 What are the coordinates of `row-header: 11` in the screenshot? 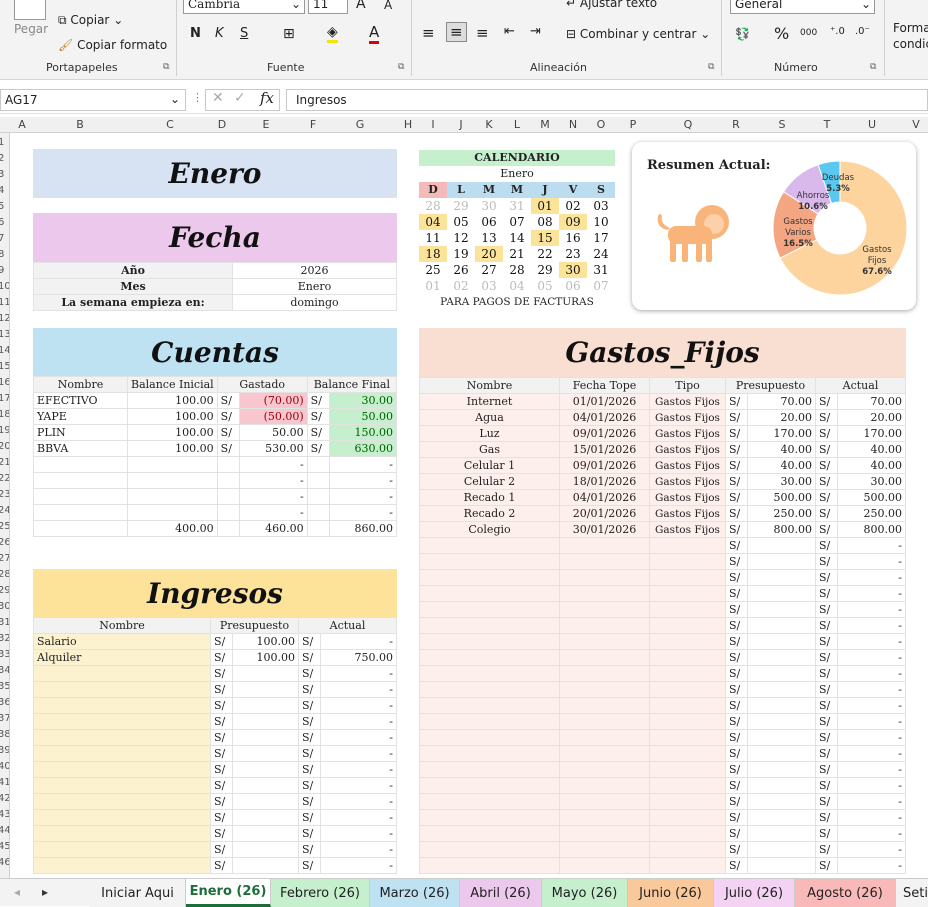 It's located at (4, 302).